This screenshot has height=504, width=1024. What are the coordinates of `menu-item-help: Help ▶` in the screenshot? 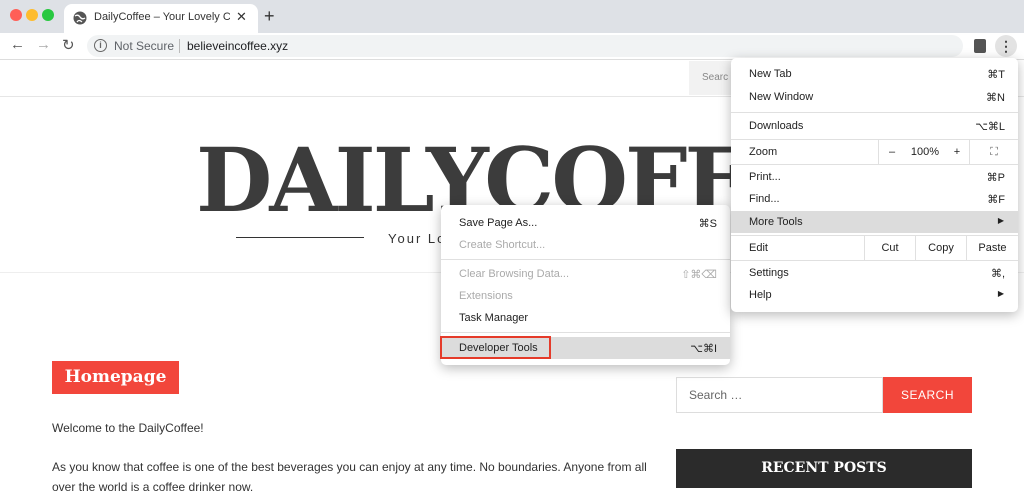 It's located at (874, 295).